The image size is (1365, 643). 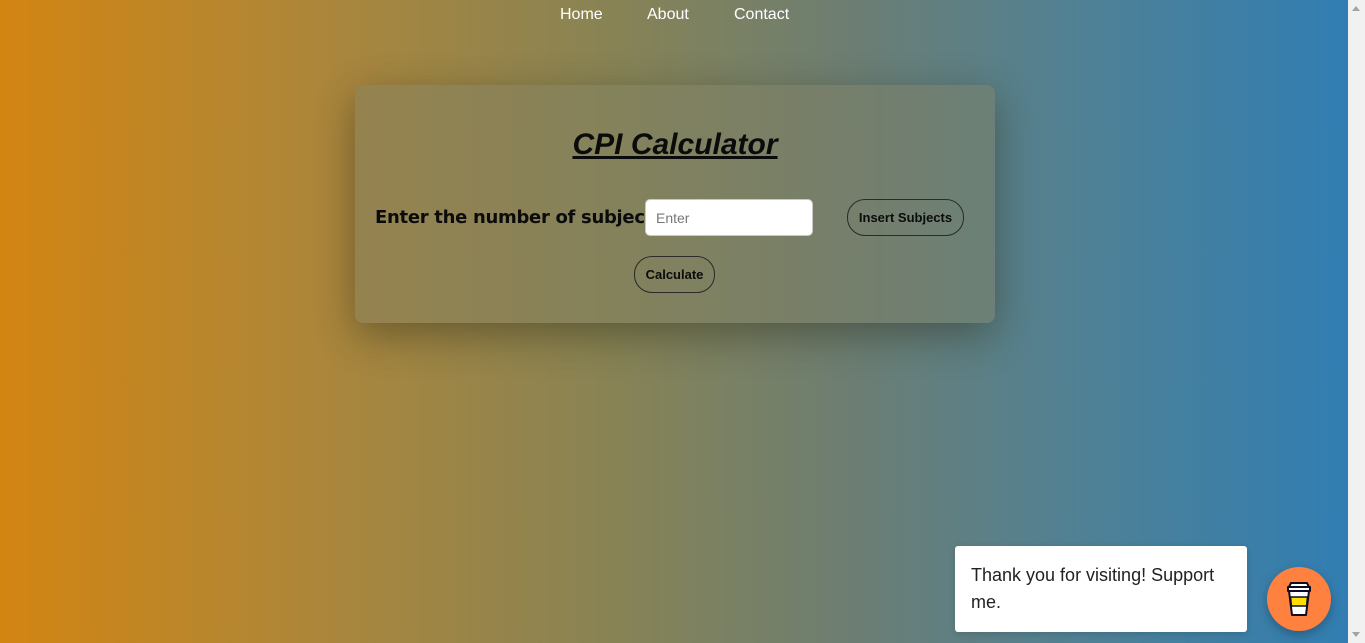 What do you see at coordinates (729, 217) in the screenshot?
I see `subjects-count-input` at bounding box center [729, 217].